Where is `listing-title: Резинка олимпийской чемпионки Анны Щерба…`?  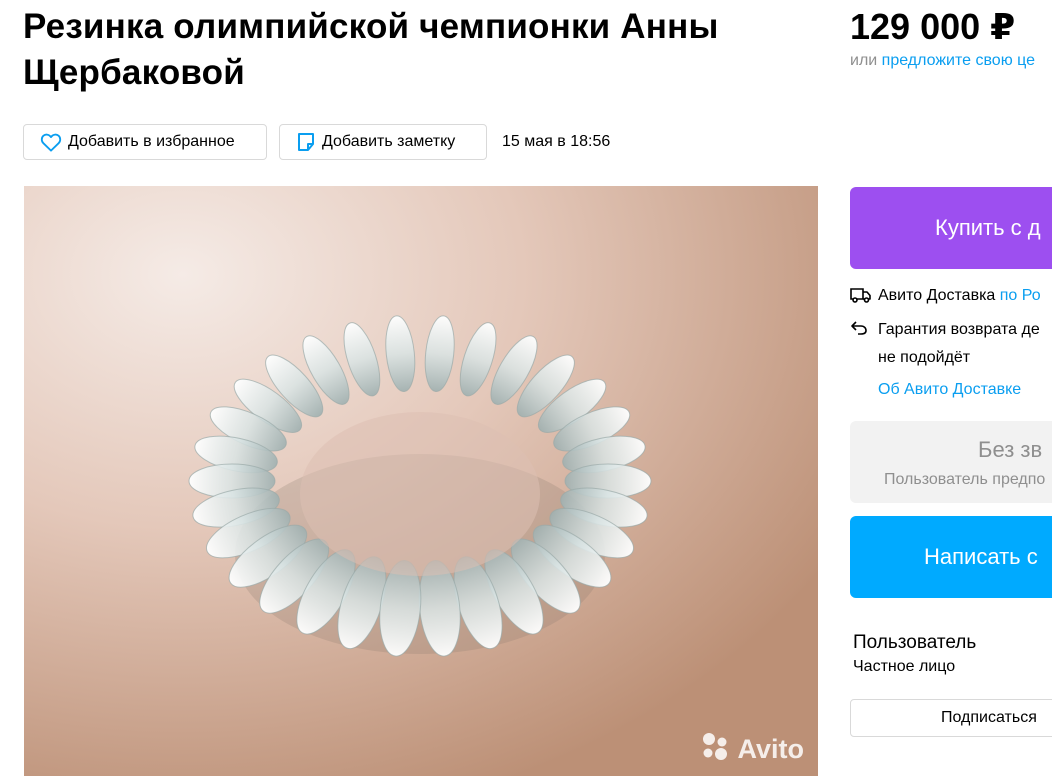 listing-title: Резинка олимпийской чемпионки Анны Щерба… is located at coordinates (371, 49).